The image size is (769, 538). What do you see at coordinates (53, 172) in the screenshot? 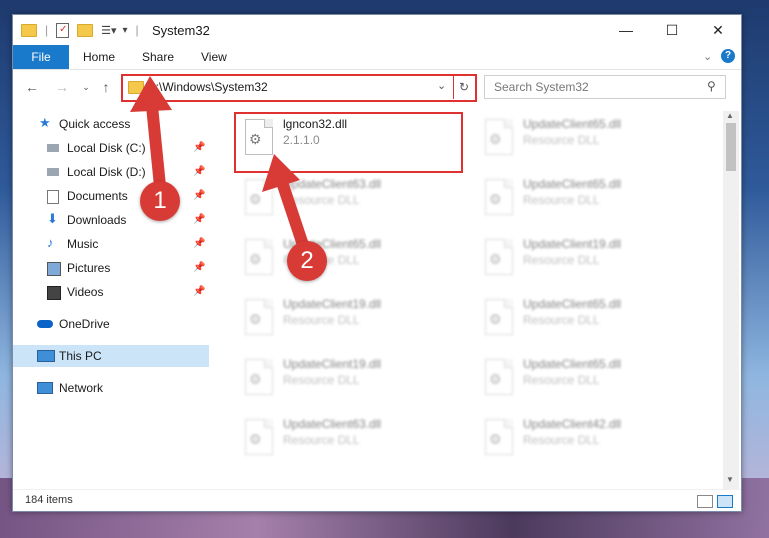
I see `drive-icon` at bounding box center [53, 172].